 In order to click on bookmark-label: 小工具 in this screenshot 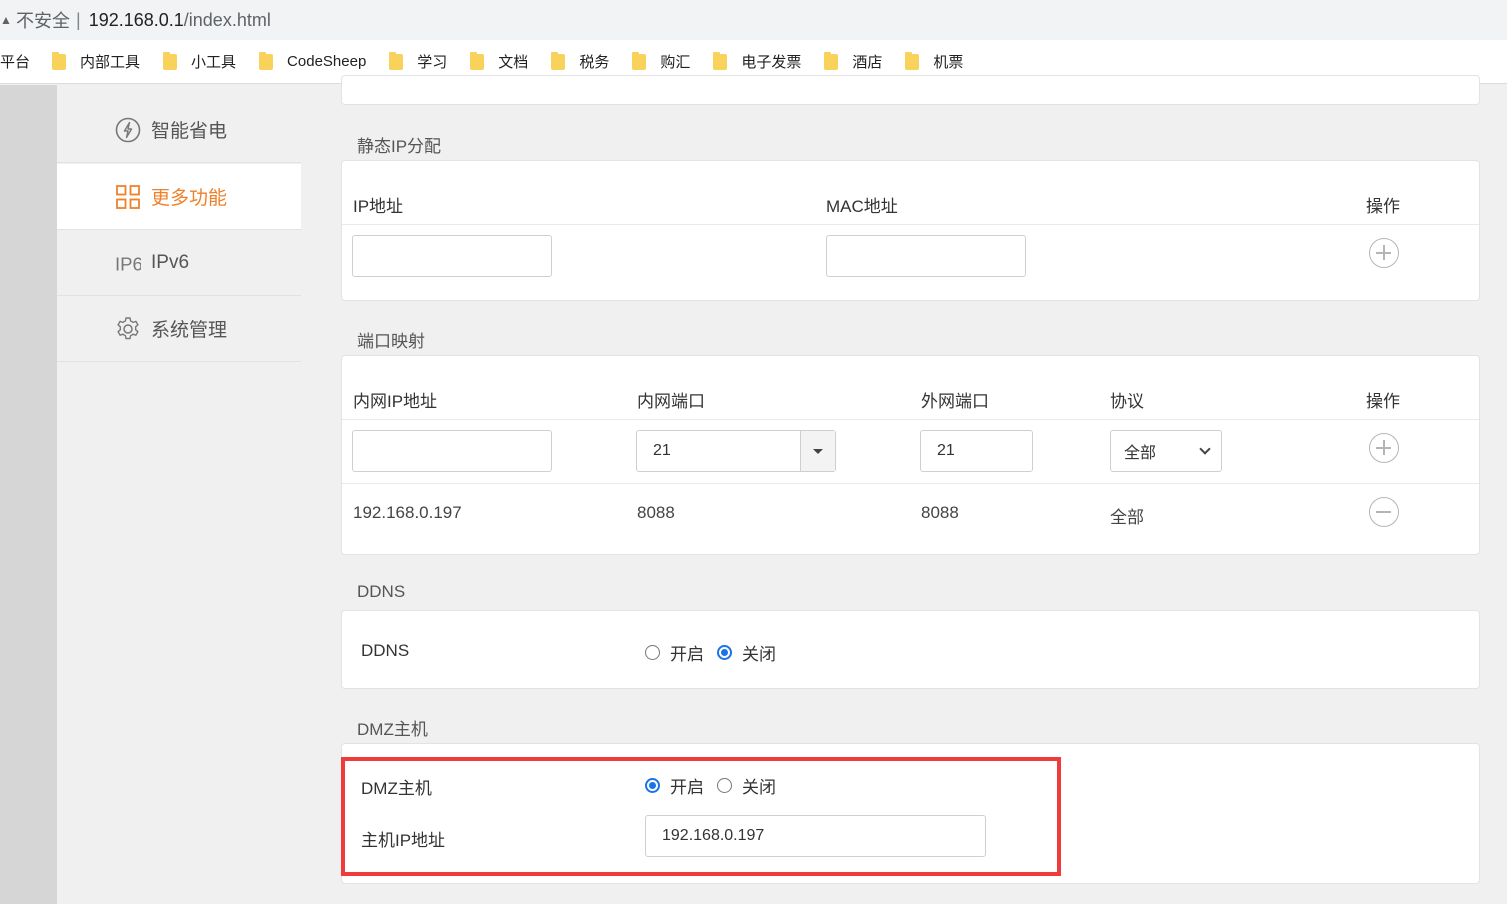, I will do `click(214, 62)`.